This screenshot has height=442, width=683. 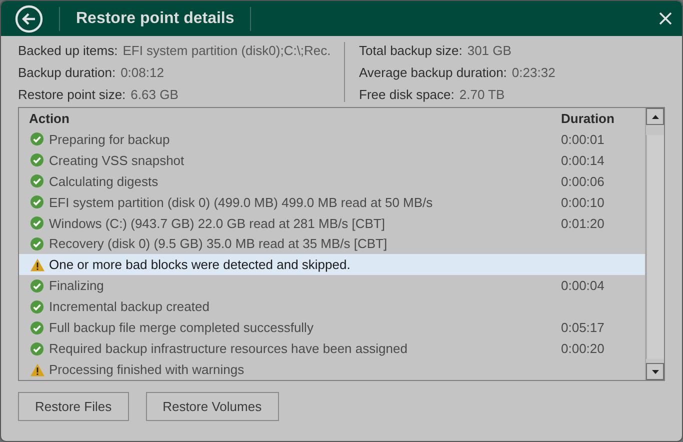 I want to click on info-label: Backed up items:, so click(x=68, y=50).